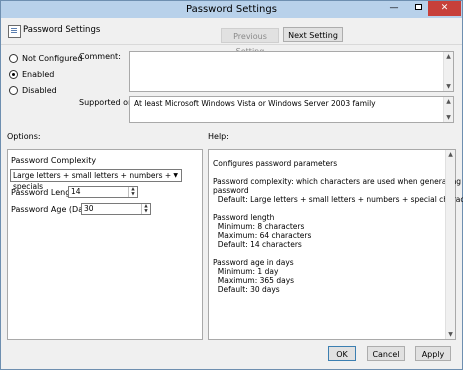  What do you see at coordinates (175, 175) in the screenshot?
I see `chevron-down-icon: ▼` at bounding box center [175, 175].